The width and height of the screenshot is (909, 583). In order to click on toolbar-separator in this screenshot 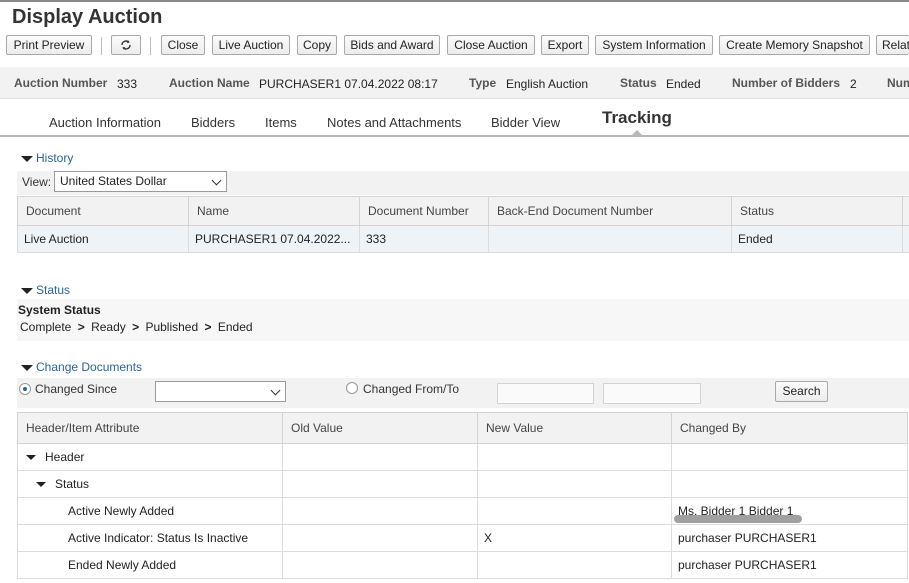, I will do `click(101, 46)`.